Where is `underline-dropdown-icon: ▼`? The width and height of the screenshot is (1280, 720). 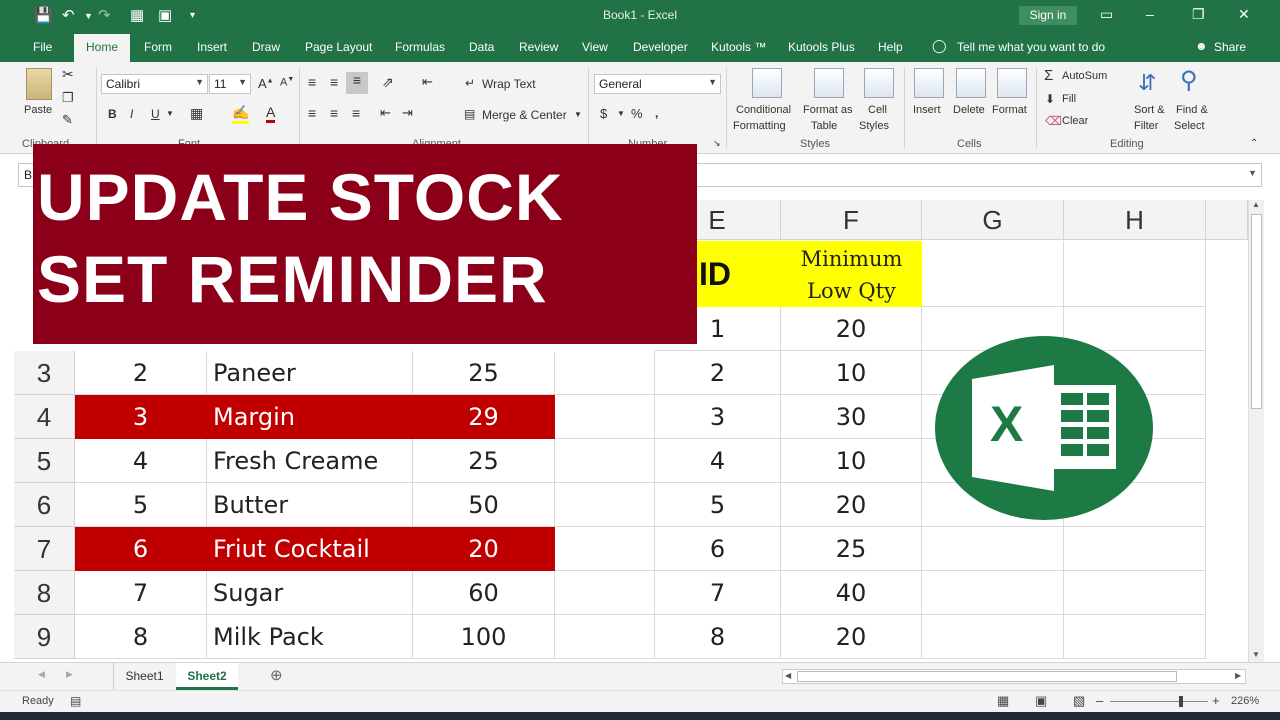 underline-dropdown-icon: ▼ is located at coordinates (170, 113).